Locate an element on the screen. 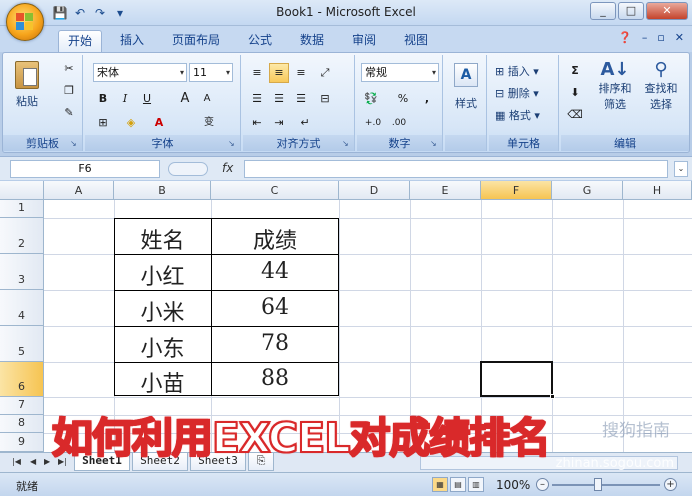 The image size is (692, 496). copy-icon: ❐ is located at coordinates (69, 91).